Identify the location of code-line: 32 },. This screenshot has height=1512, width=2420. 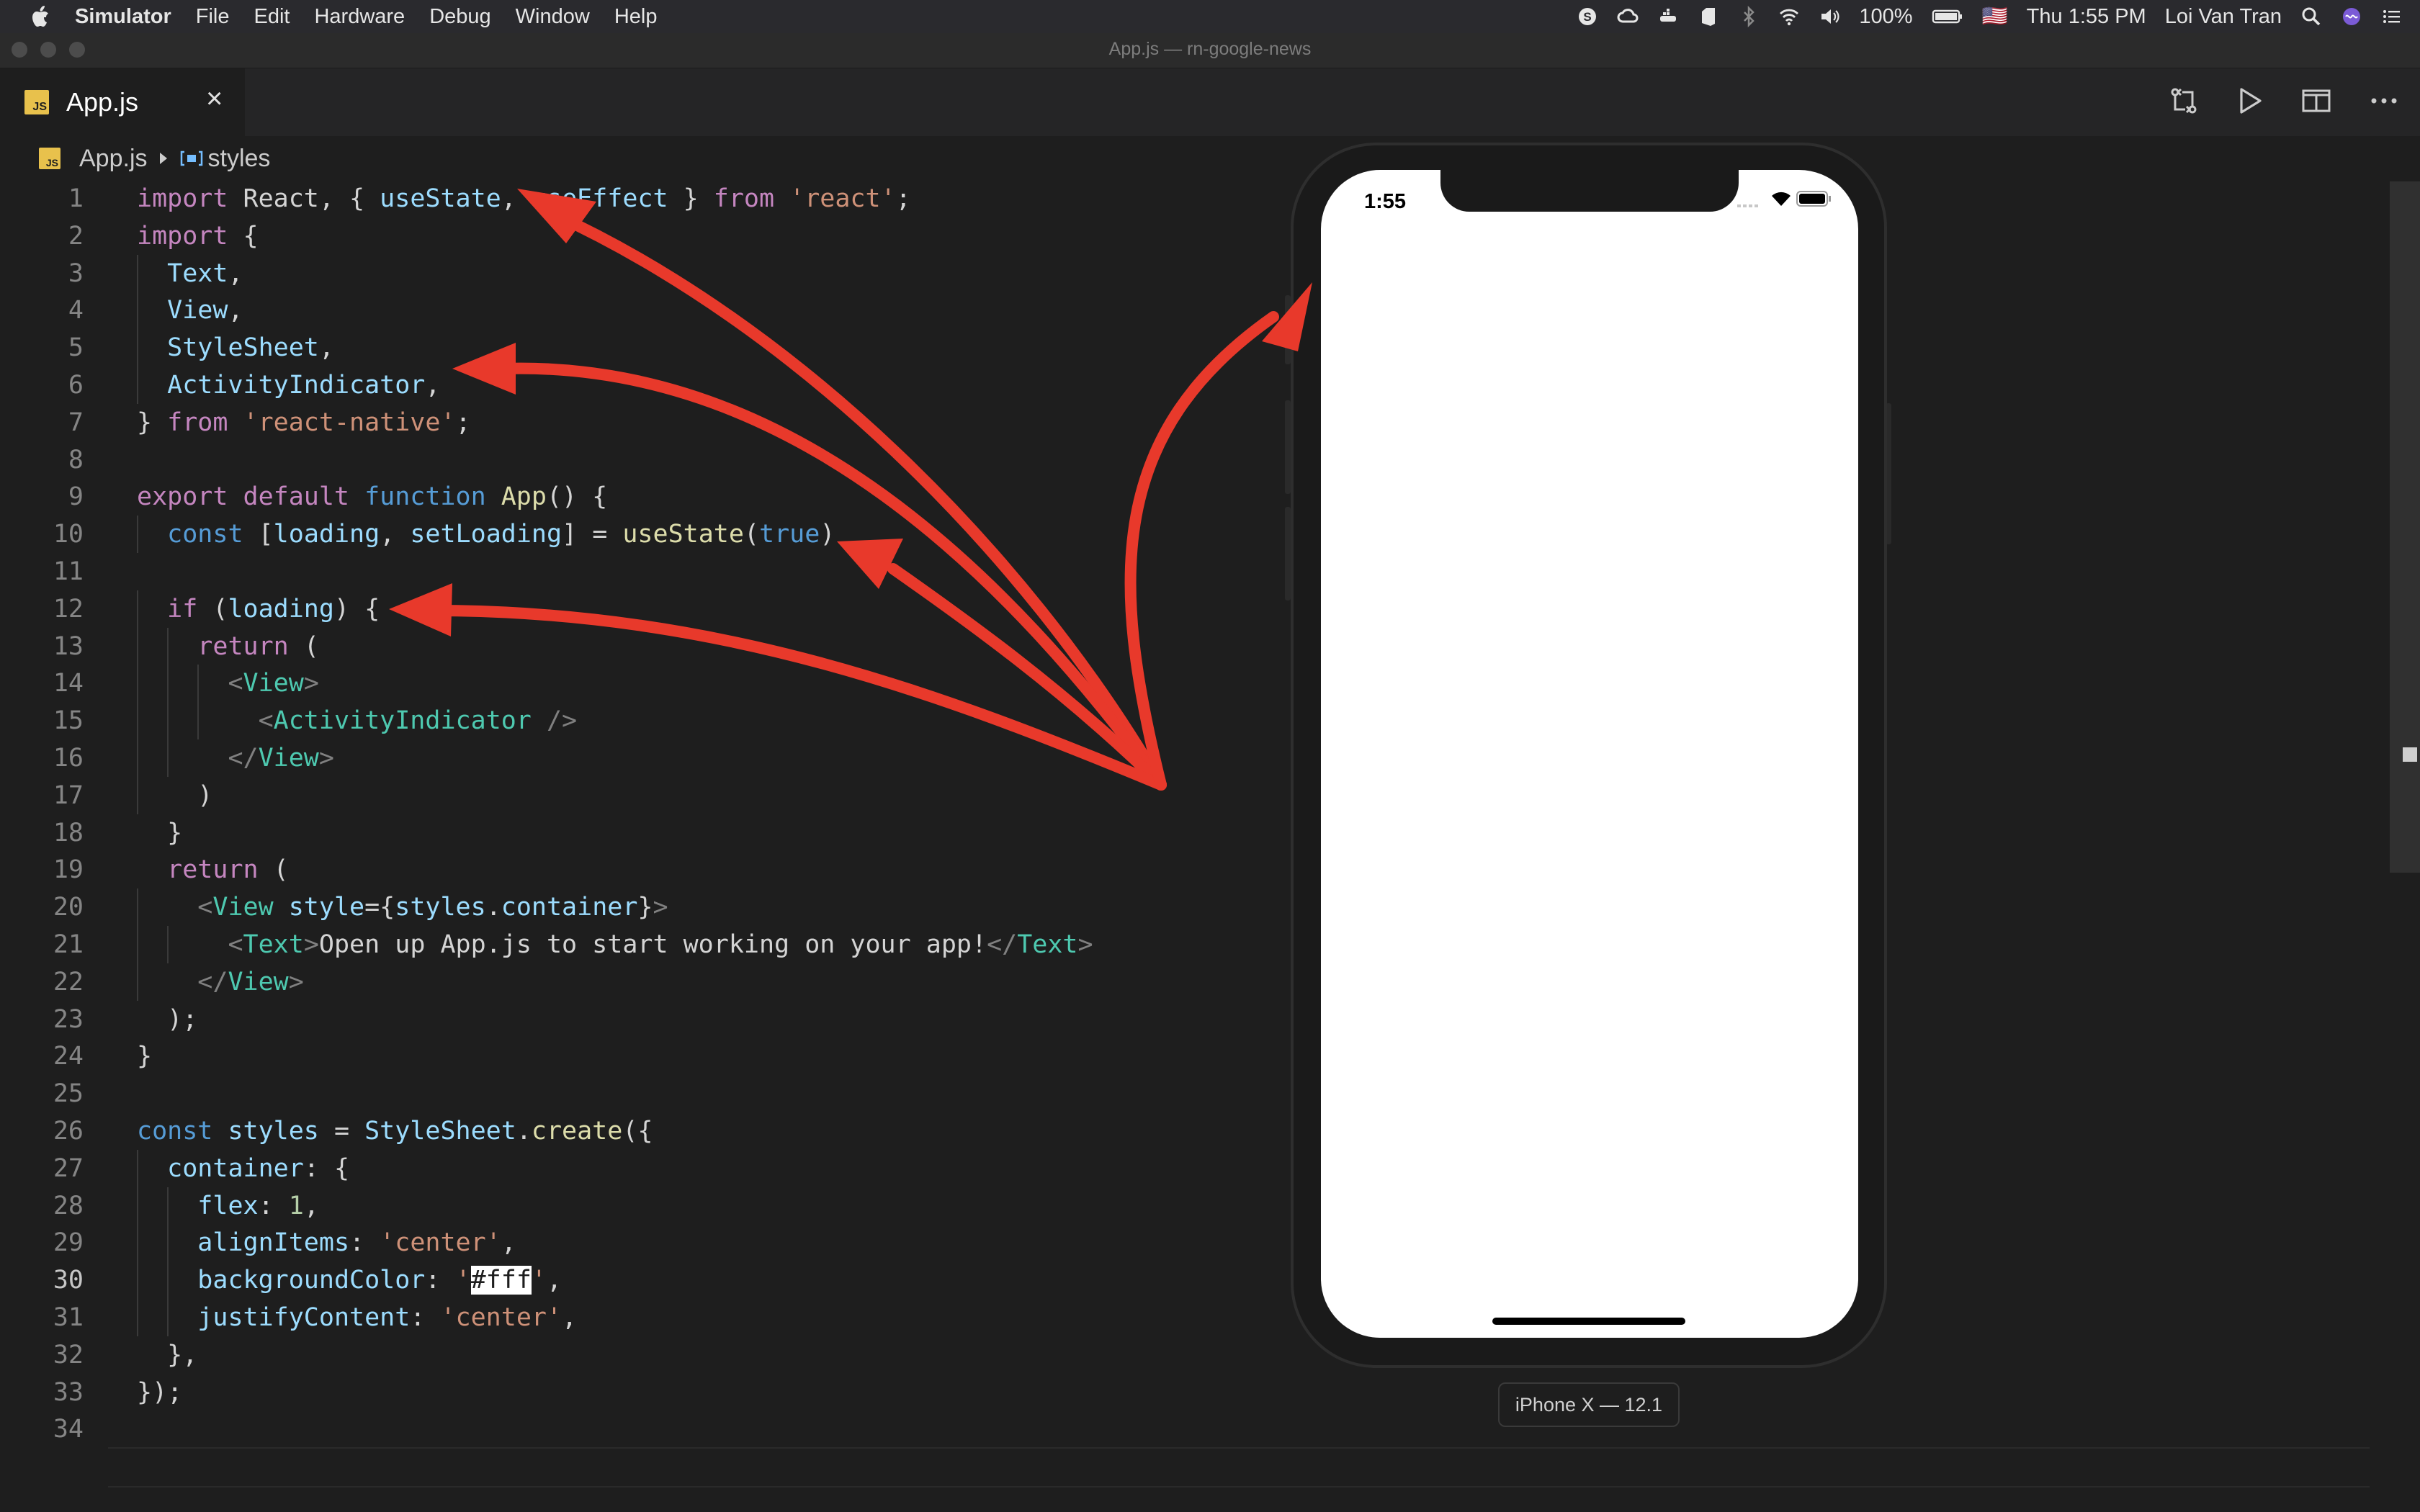
(1188, 1355).